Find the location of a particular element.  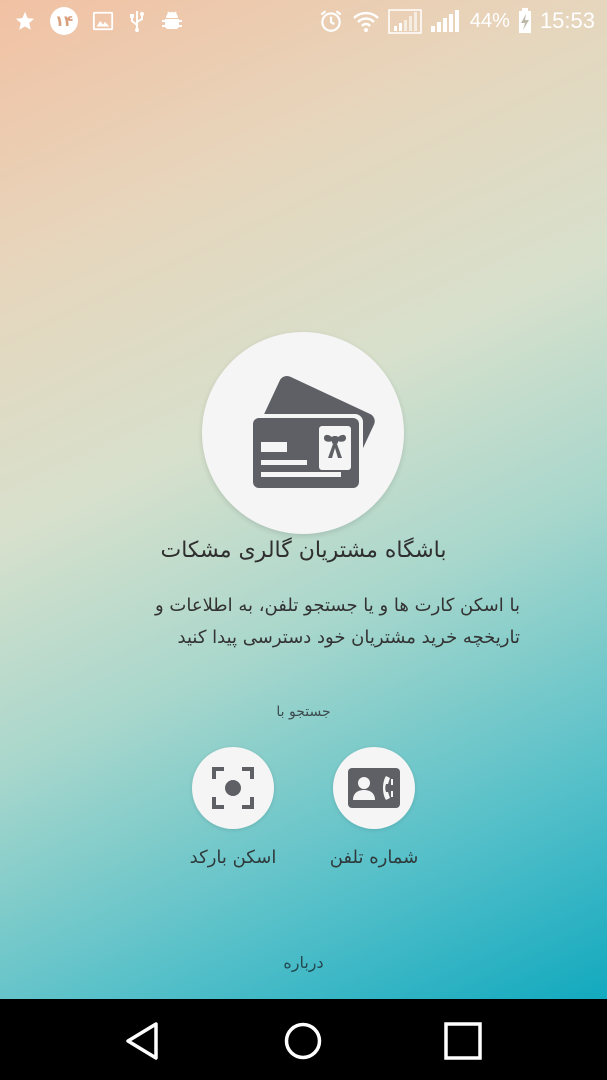

back-icon is located at coordinates (142, 1041).